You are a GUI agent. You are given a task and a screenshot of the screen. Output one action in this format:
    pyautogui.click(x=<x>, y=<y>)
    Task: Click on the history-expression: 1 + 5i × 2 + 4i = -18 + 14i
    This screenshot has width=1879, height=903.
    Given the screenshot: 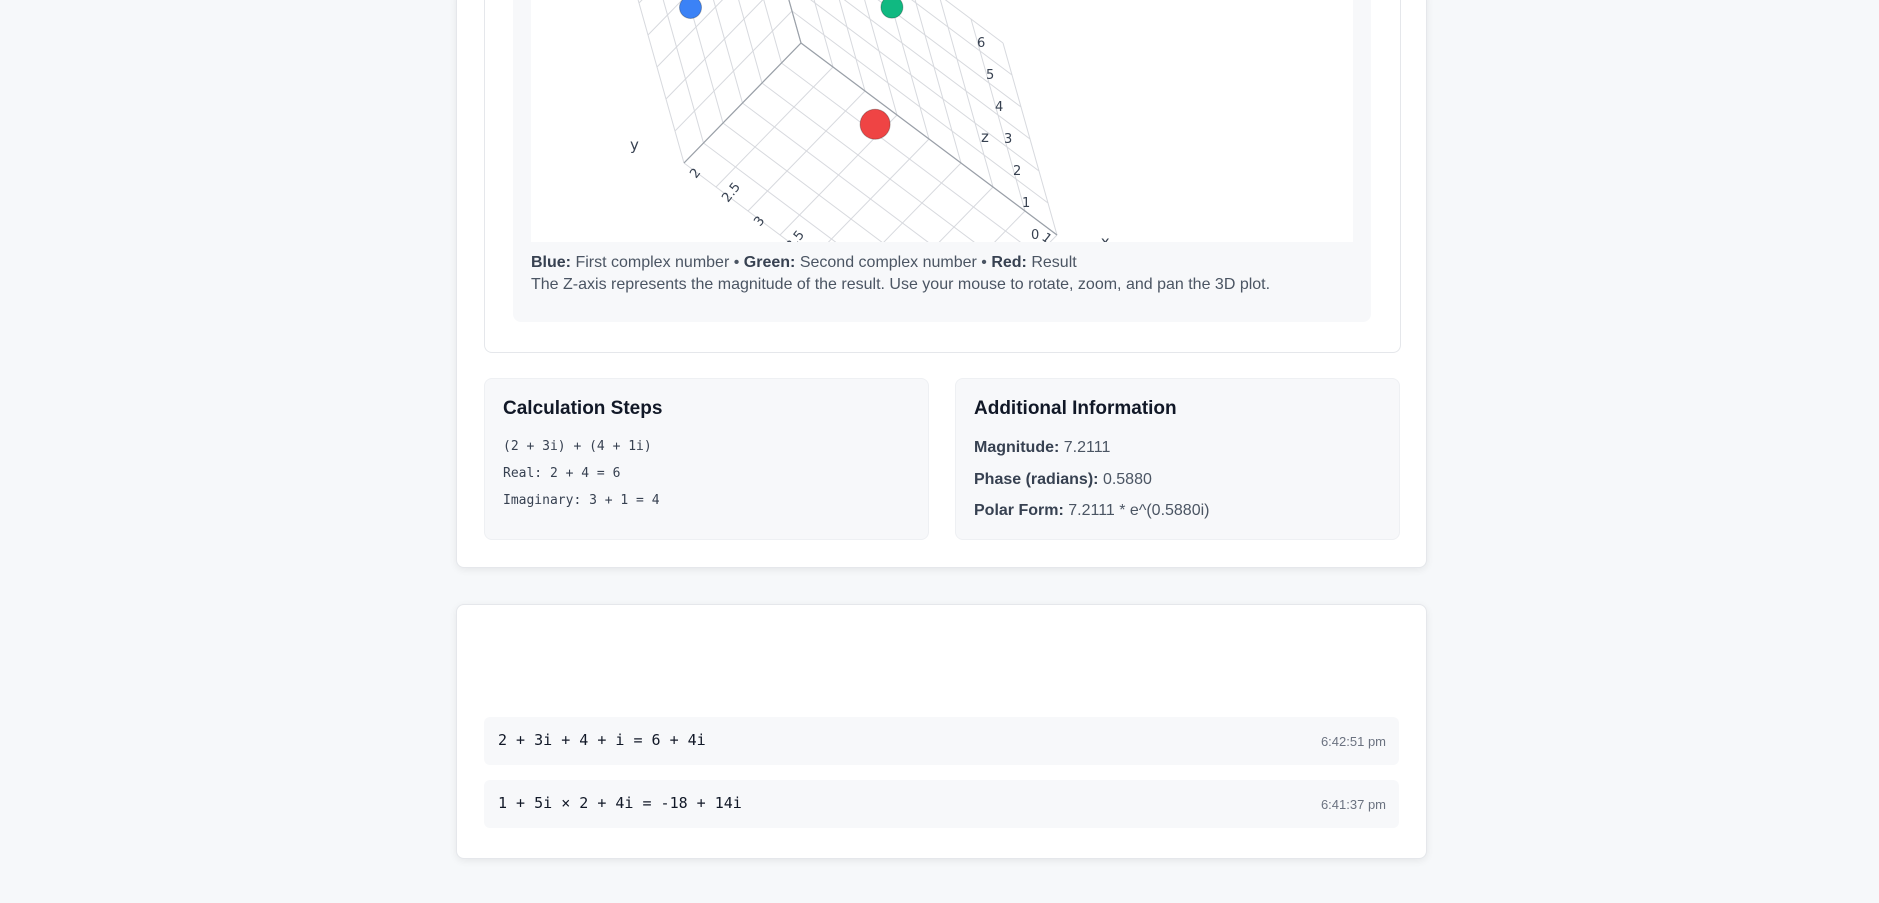 What is the action you would take?
    pyautogui.click(x=620, y=803)
    